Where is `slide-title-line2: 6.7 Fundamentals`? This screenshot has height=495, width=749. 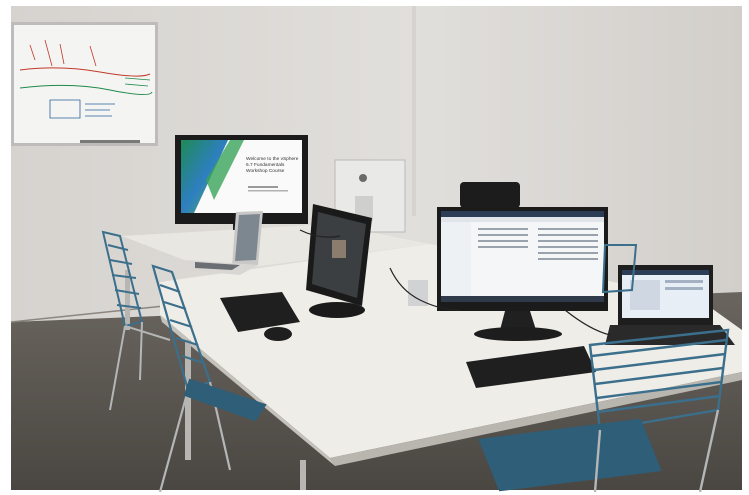 slide-title-line2: 6.7 Fundamentals is located at coordinates (265, 165).